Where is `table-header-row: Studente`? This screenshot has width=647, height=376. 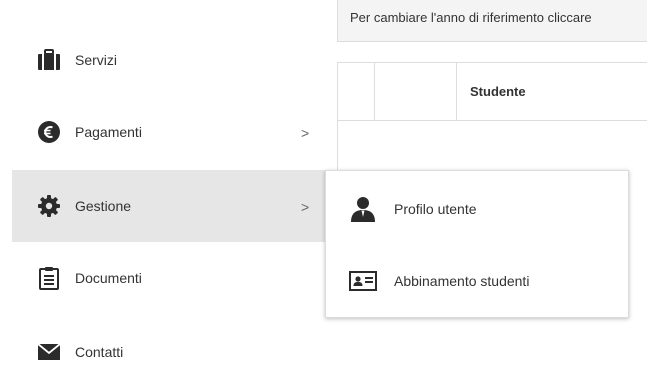
table-header-row: Studente is located at coordinates (492, 92).